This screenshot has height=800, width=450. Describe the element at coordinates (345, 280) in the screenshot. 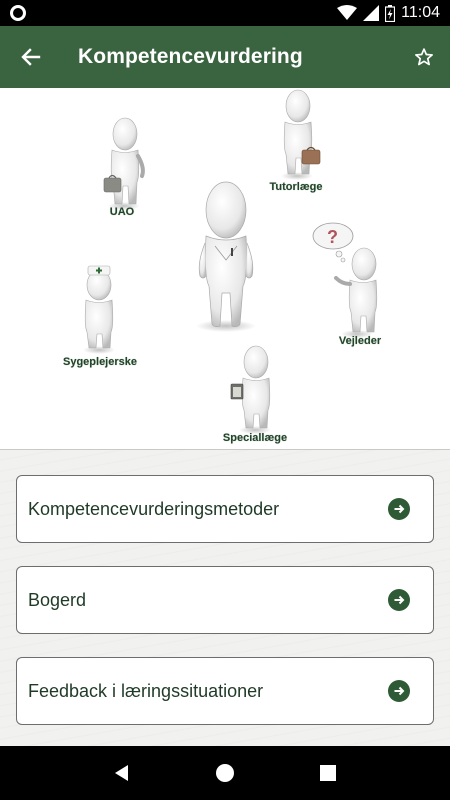

I see `vejleder-figure: ?` at that location.